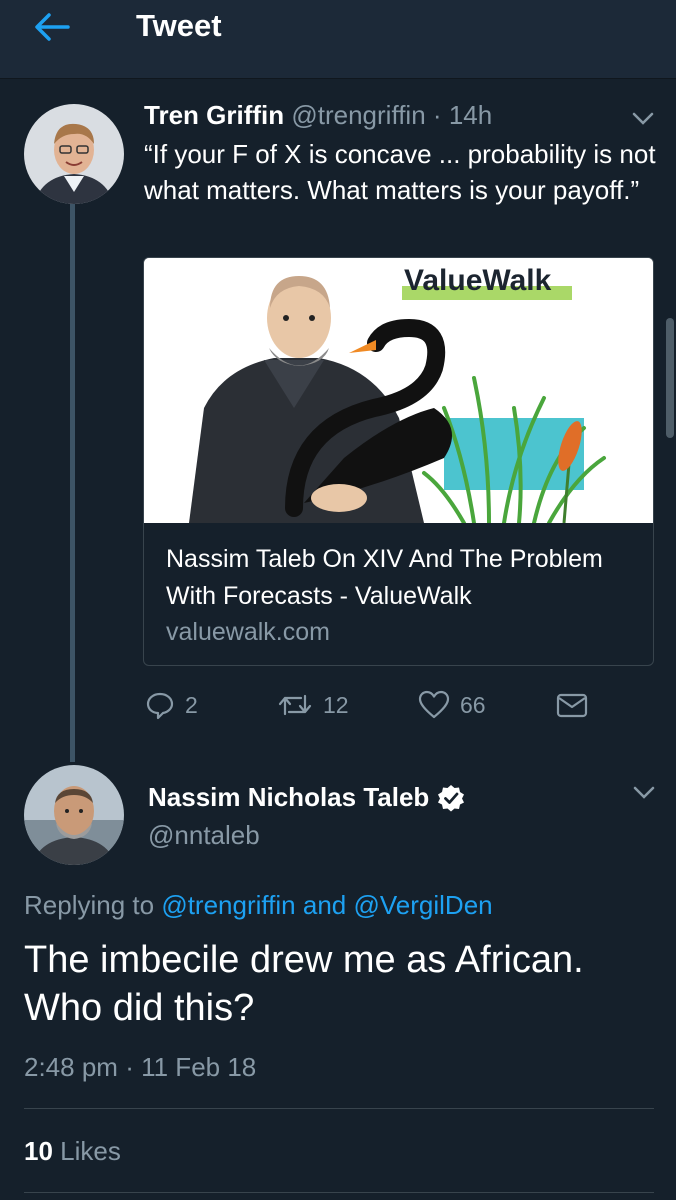 Image resolution: width=676 pixels, height=1200 pixels. What do you see at coordinates (72, 481) in the screenshot?
I see `thread-connector` at bounding box center [72, 481].